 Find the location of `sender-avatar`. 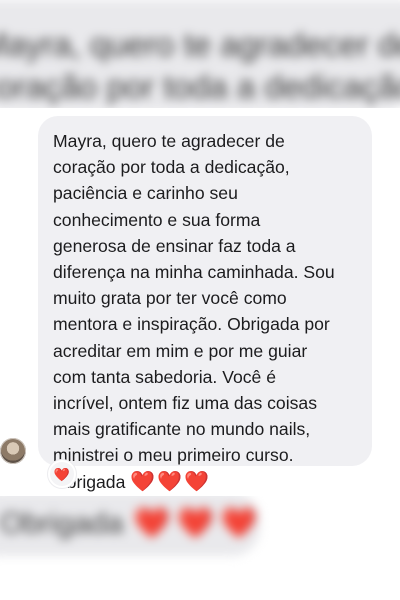

sender-avatar is located at coordinates (13, 451).